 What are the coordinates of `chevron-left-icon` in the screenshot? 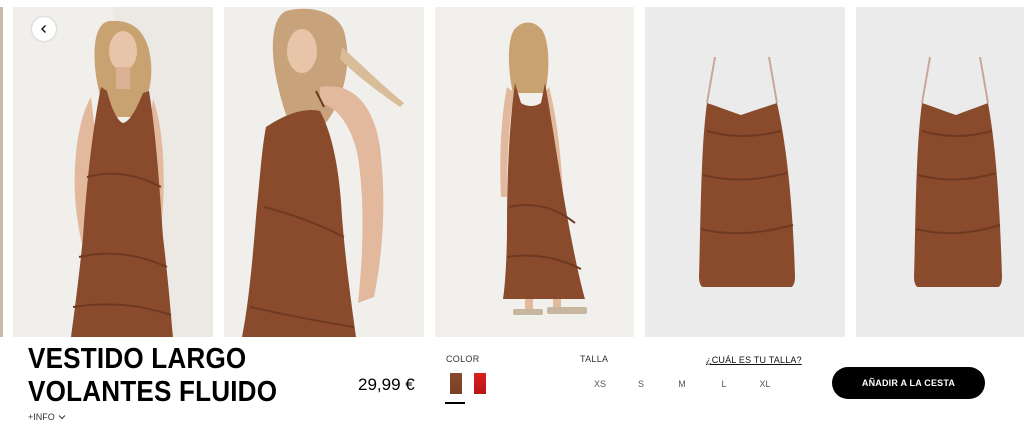 It's located at (43, 29).